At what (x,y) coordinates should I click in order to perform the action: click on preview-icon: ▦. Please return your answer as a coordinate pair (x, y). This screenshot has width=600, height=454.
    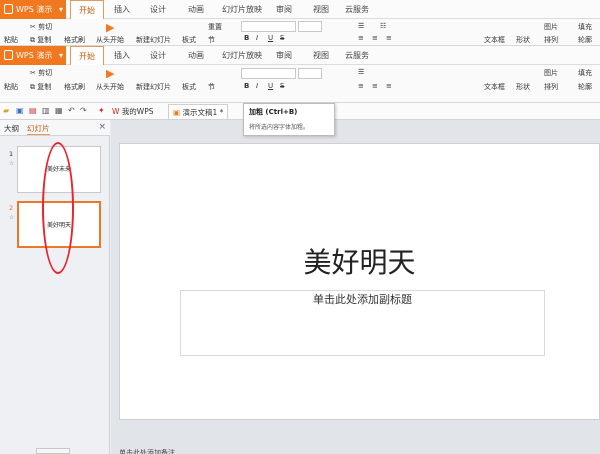
    Looking at the image, I should click on (60, 111).